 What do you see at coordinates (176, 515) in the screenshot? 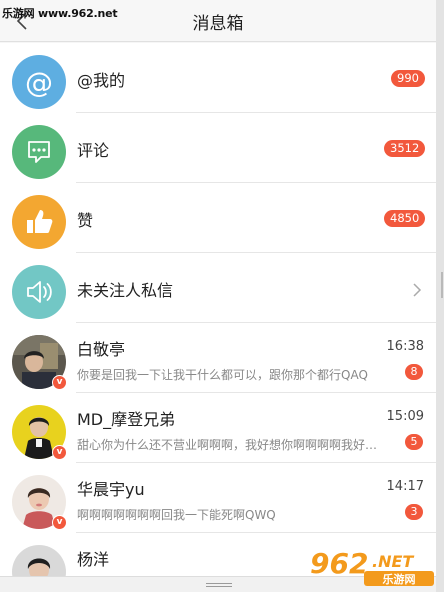
I see `chat-preview: 啊啊啊啊啊啊啊回我一下能死啊QWQ` at bounding box center [176, 515].